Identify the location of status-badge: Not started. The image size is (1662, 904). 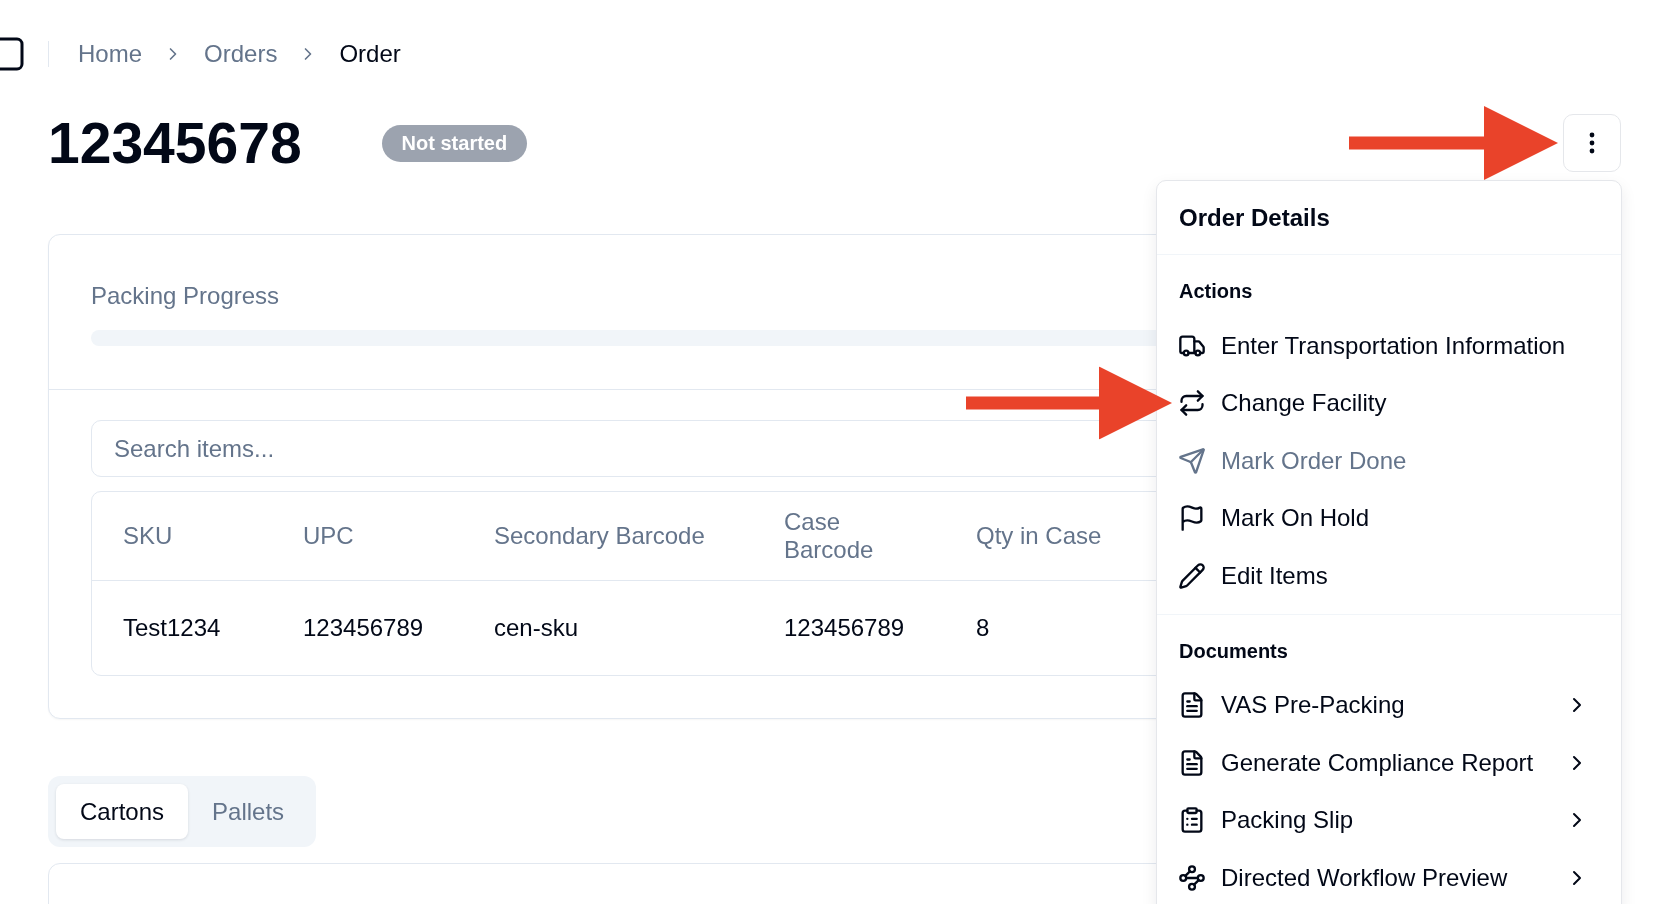
(454, 143).